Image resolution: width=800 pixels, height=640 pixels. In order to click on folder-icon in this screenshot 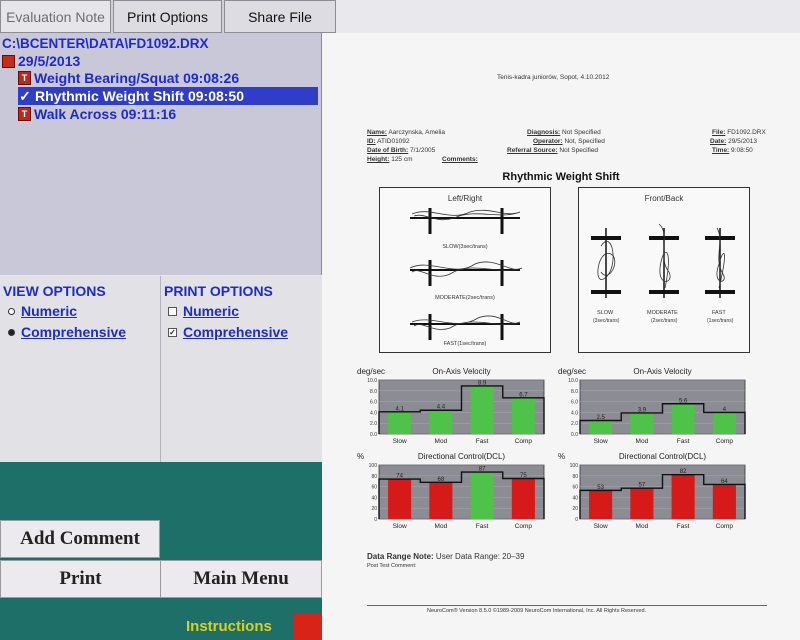, I will do `click(8, 61)`.